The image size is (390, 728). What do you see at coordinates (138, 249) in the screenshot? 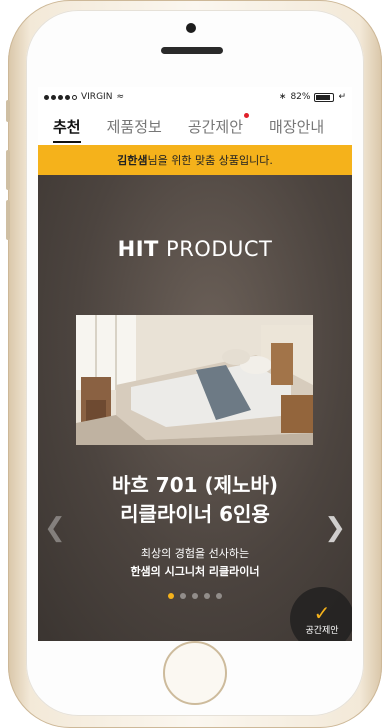
I see `carousel-title-bold: HIT` at bounding box center [138, 249].